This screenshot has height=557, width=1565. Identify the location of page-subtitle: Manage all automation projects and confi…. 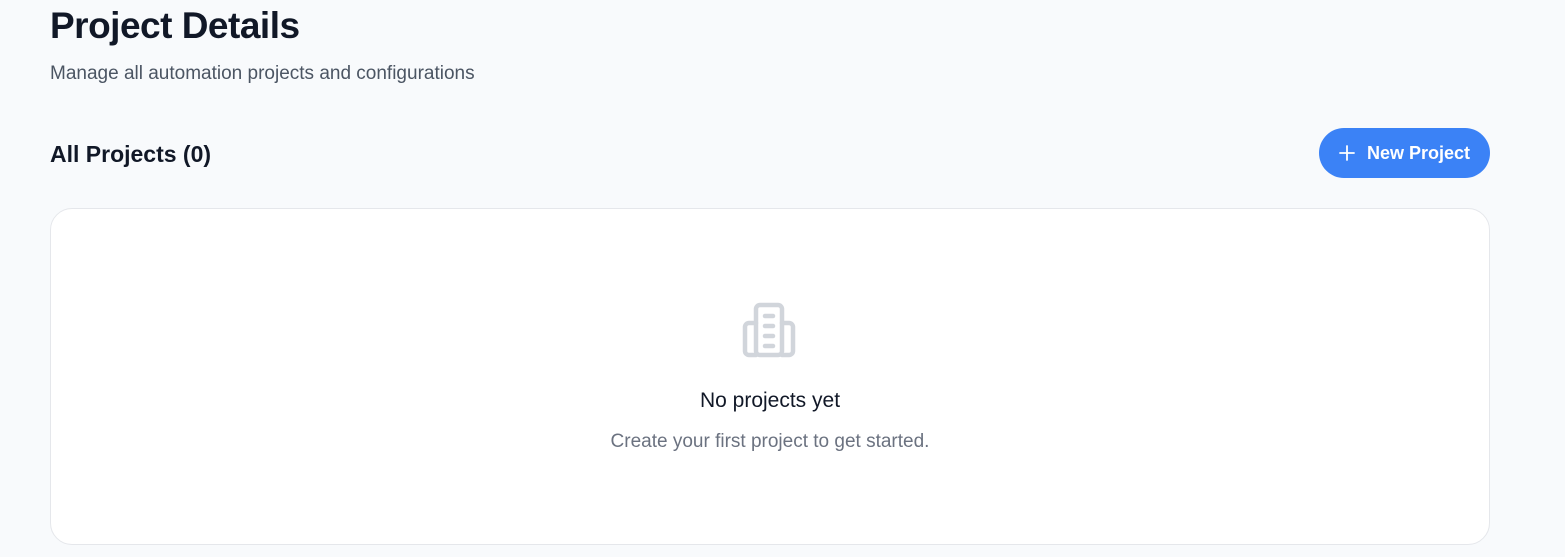
(262, 73).